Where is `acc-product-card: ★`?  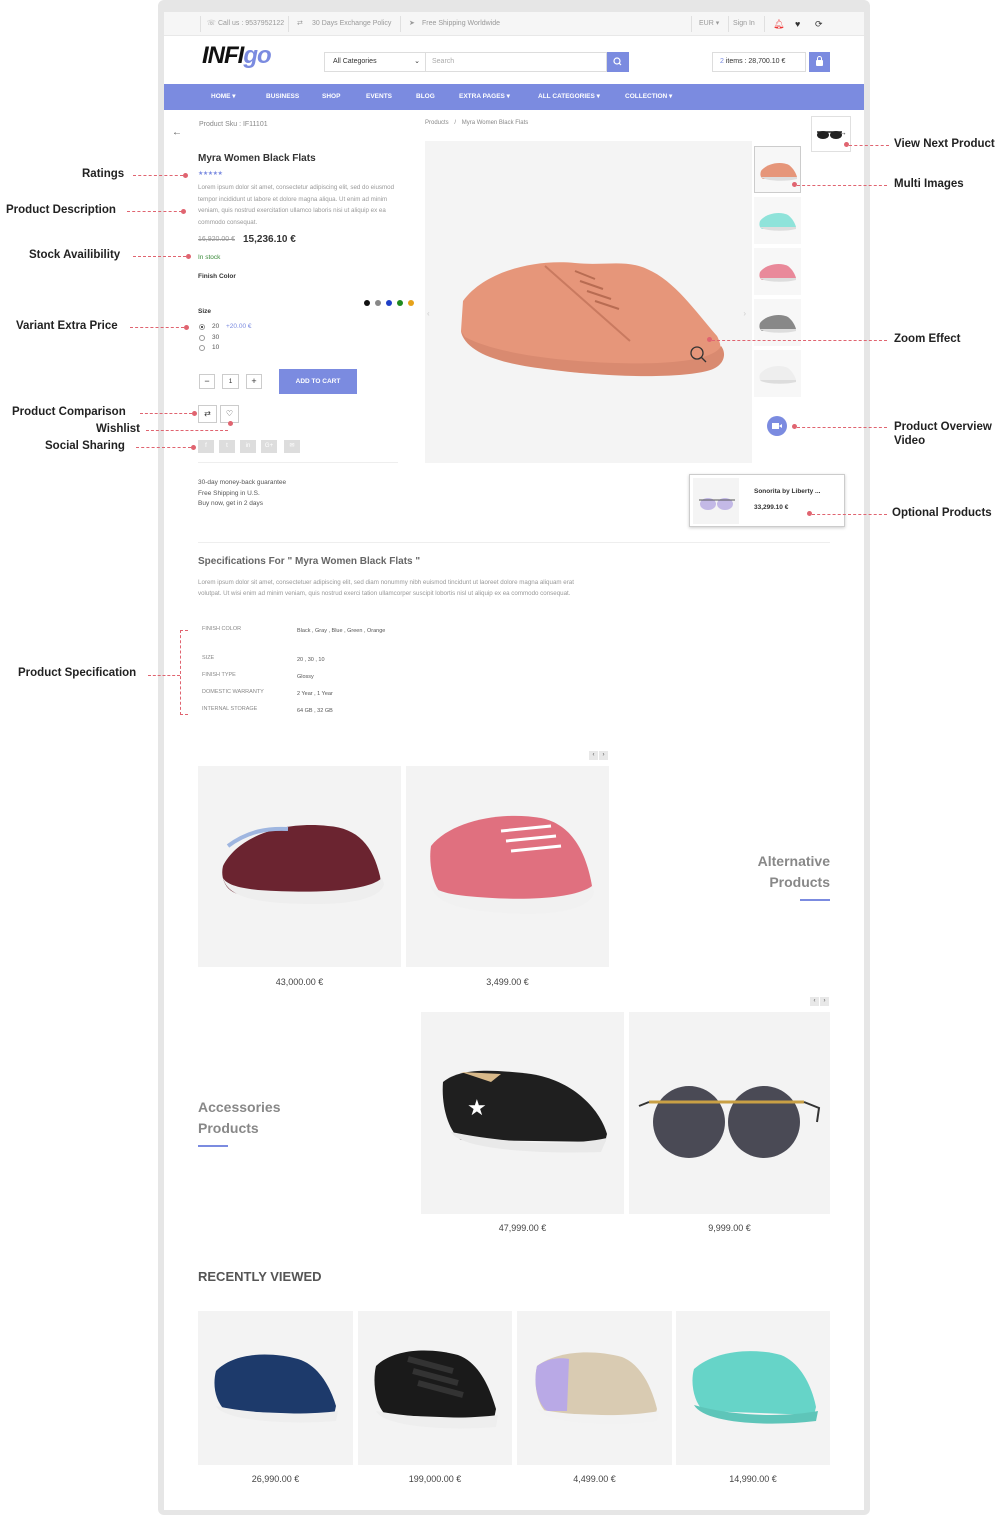
acc-product-card: ★ is located at coordinates (522, 1113).